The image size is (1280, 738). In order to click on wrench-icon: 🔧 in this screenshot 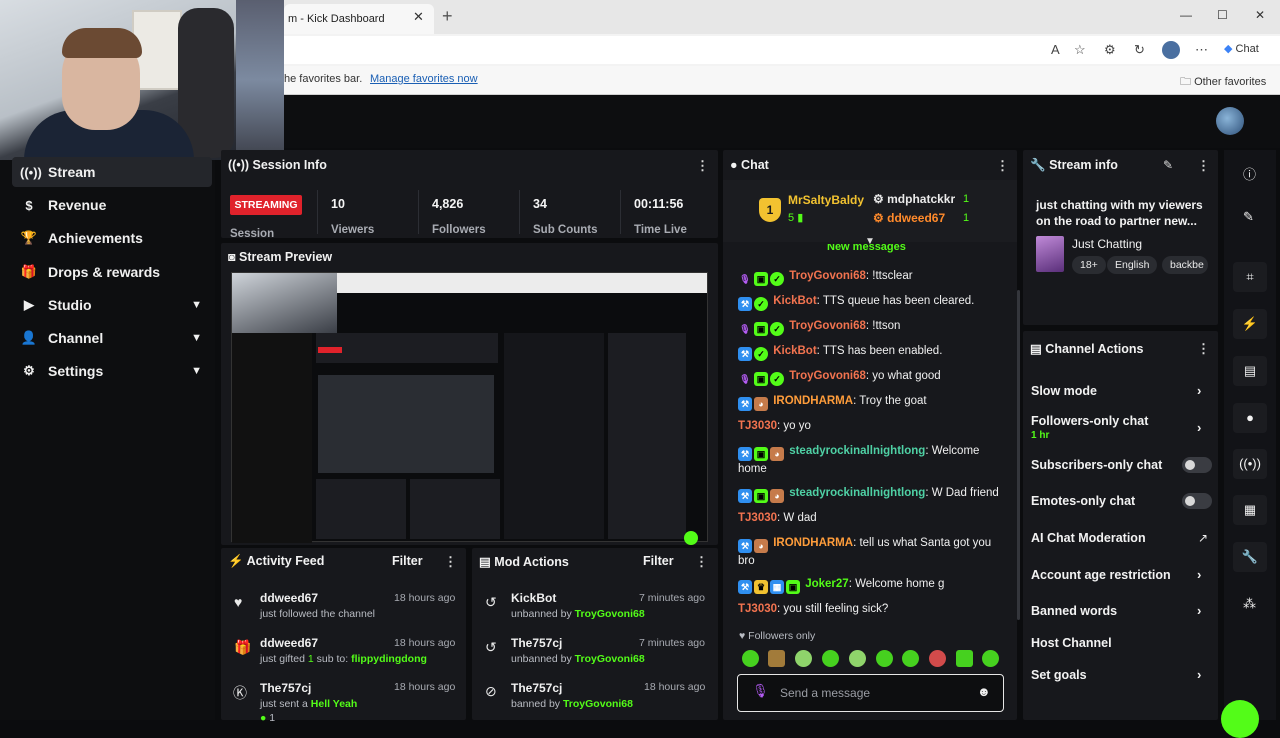, I will do `click(1250, 557)`.